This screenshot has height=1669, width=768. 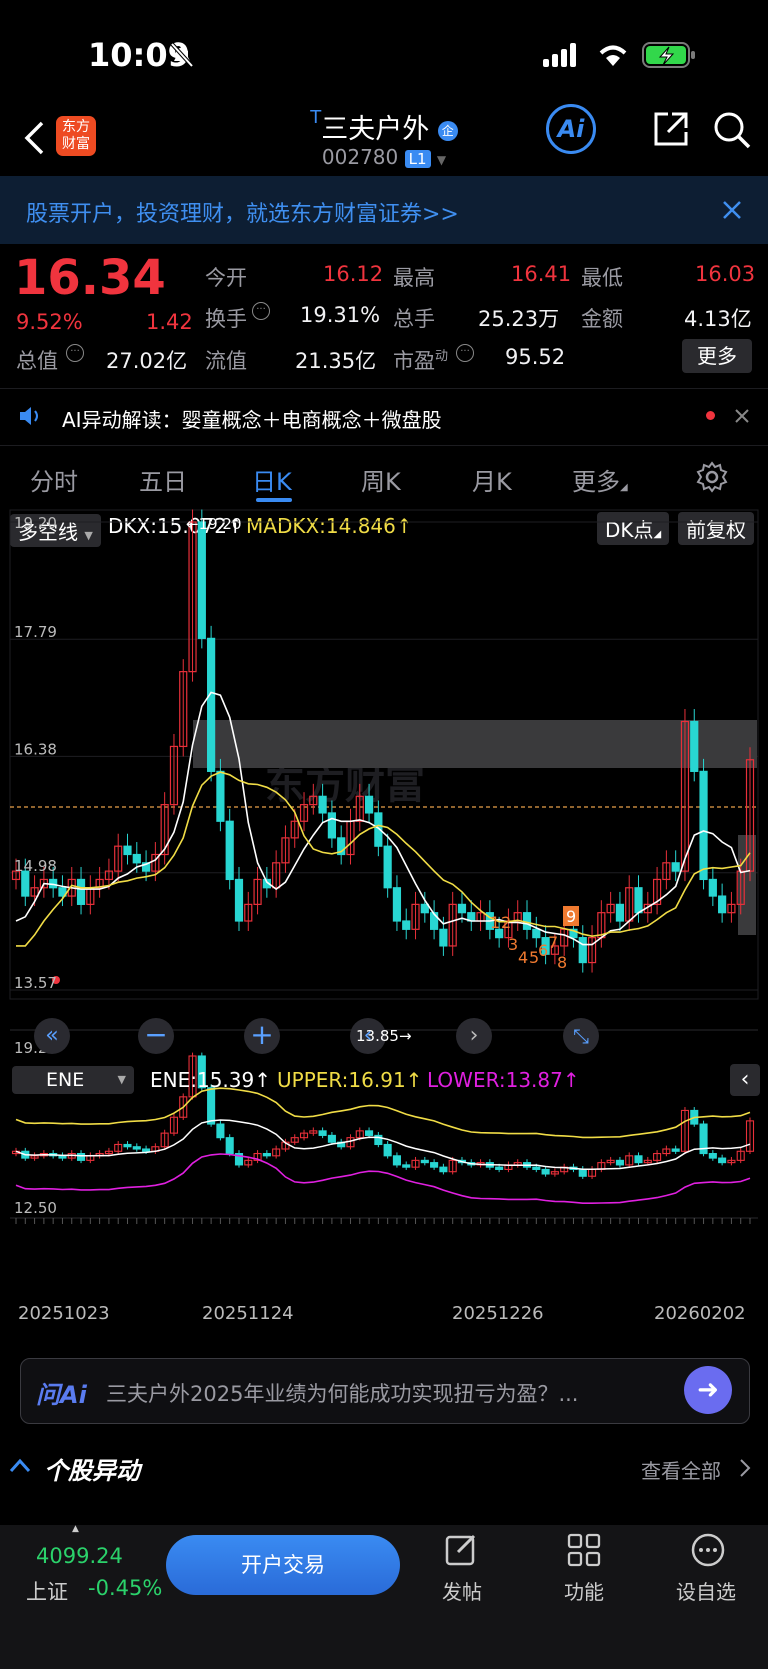 What do you see at coordinates (581, 1036) in the screenshot?
I see `fullscreen-button: ⤡` at bounding box center [581, 1036].